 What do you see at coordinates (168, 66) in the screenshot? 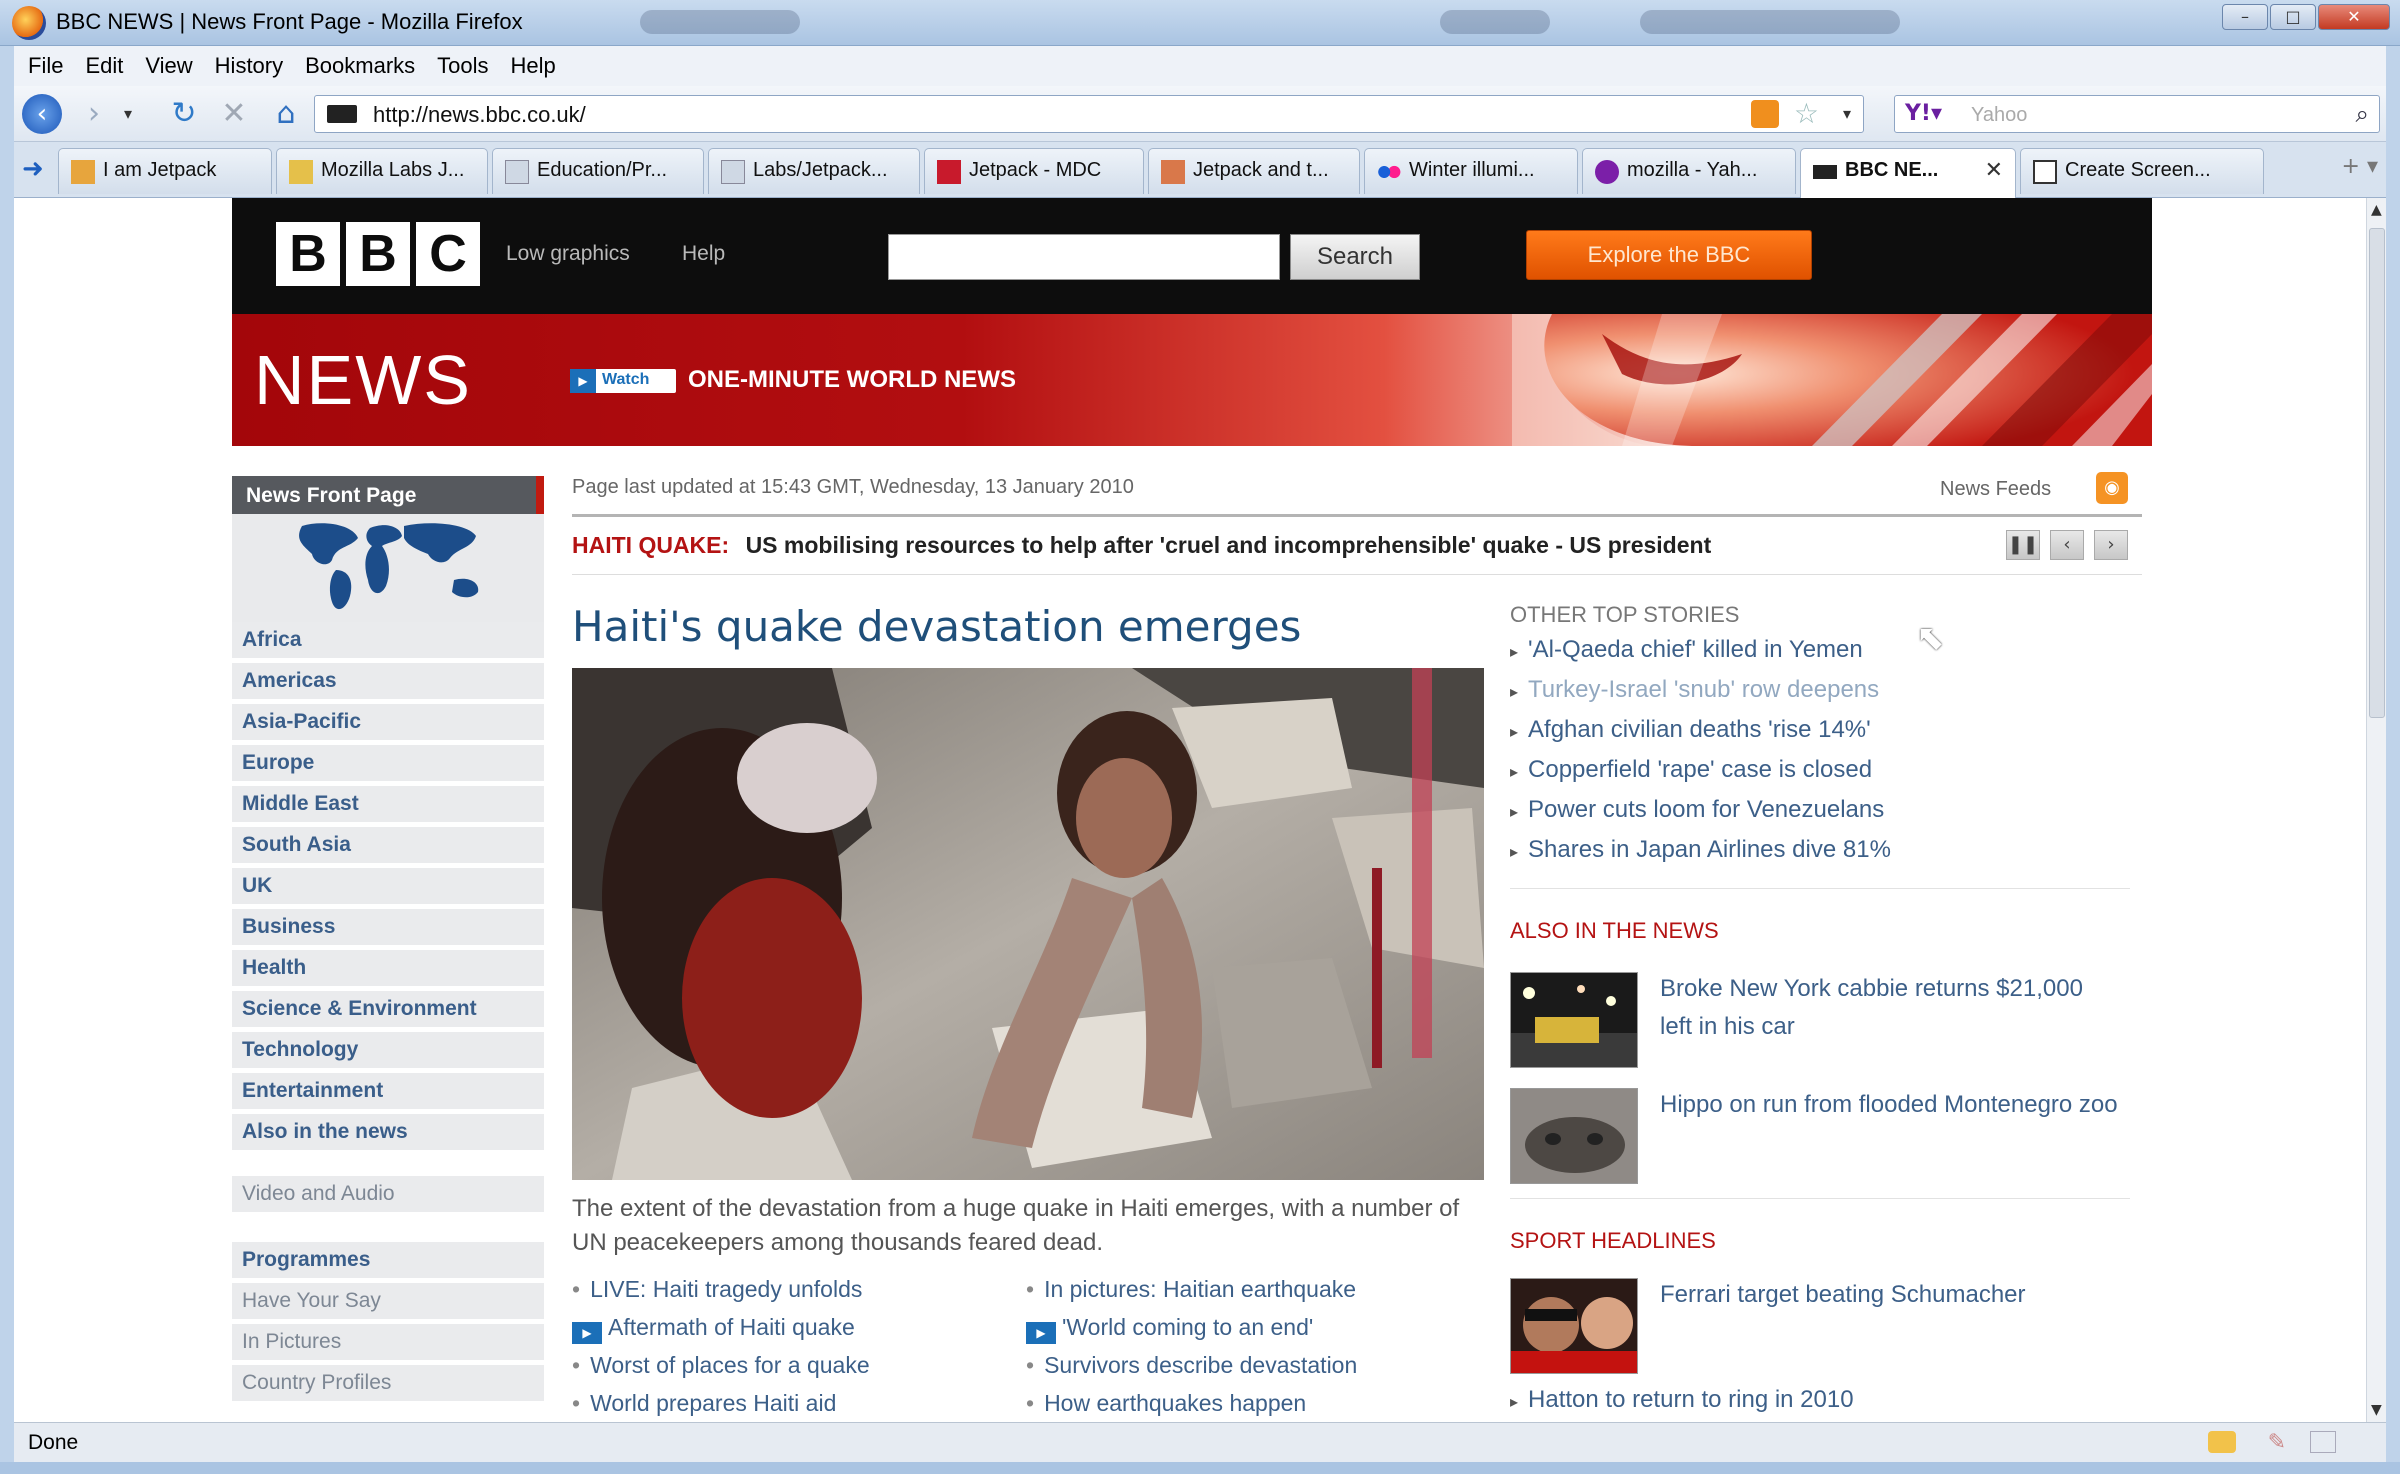
I see `menu-view: View` at bounding box center [168, 66].